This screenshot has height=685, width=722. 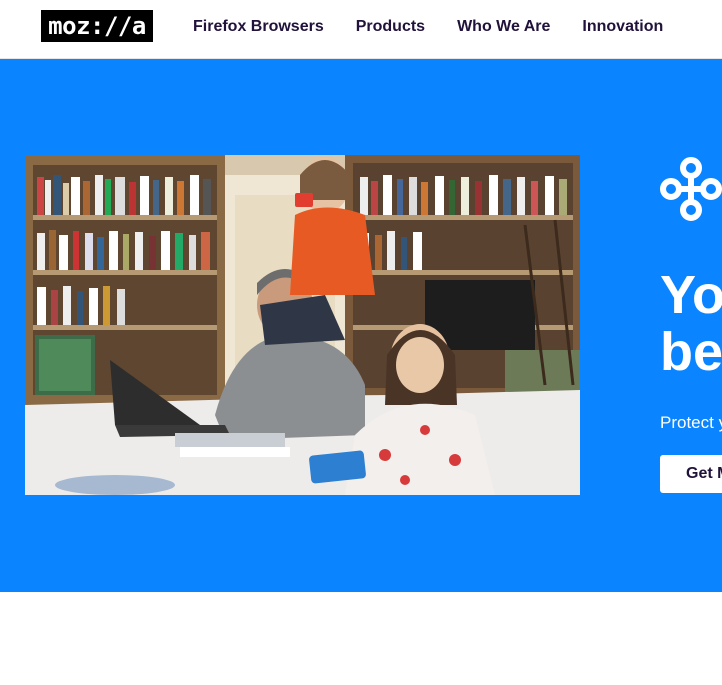 I want to click on nav-products: Products, so click(x=390, y=27).